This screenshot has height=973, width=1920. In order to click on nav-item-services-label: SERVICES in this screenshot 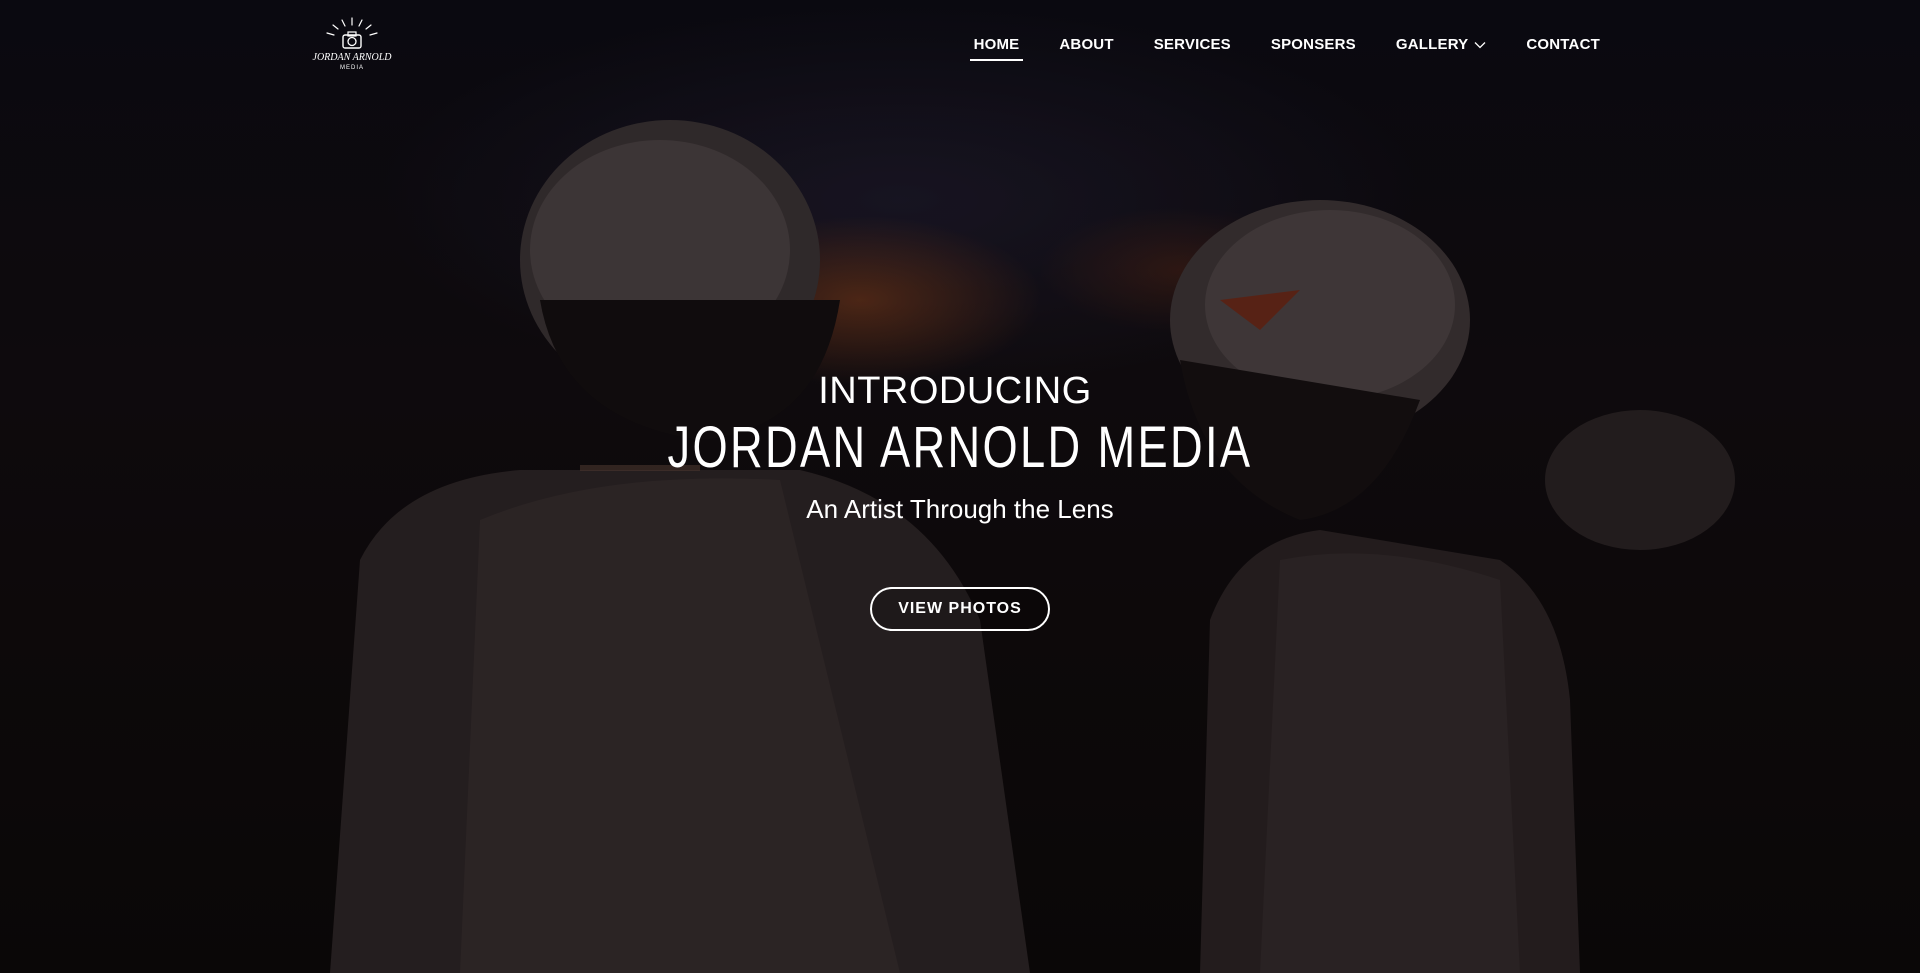, I will do `click(1192, 44)`.